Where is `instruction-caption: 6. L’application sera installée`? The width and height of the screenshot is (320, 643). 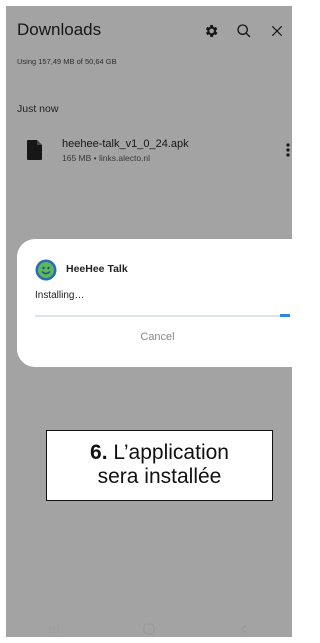
instruction-caption: 6. L’application sera installée is located at coordinates (159, 465).